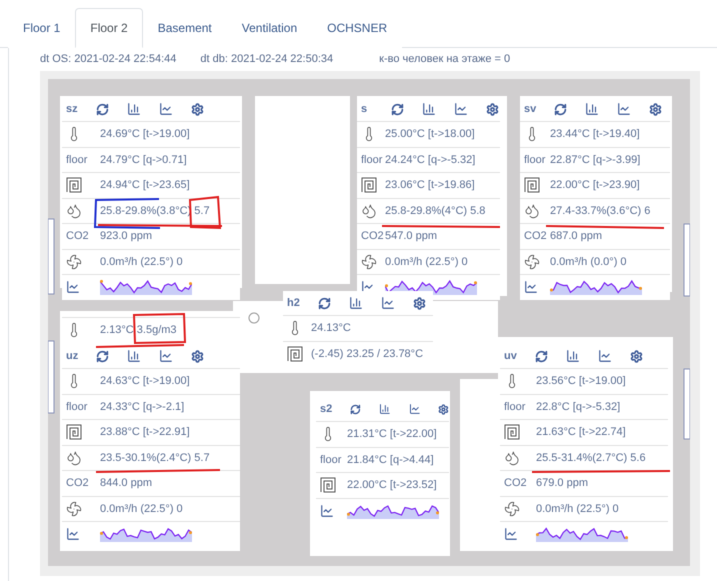  Describe the element at coordinates (588, 262) in the screenshot. I see `reading-text: 0.0m³/h (0.0°) 0` at that location.